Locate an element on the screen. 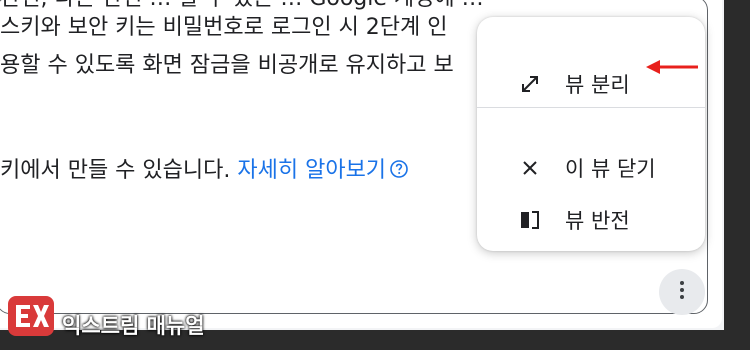 This screenshot has height=350, width=750. watermark-logo: More Better IT Life 익스트림 매뉴얼 is located at coordinates (108, 316).